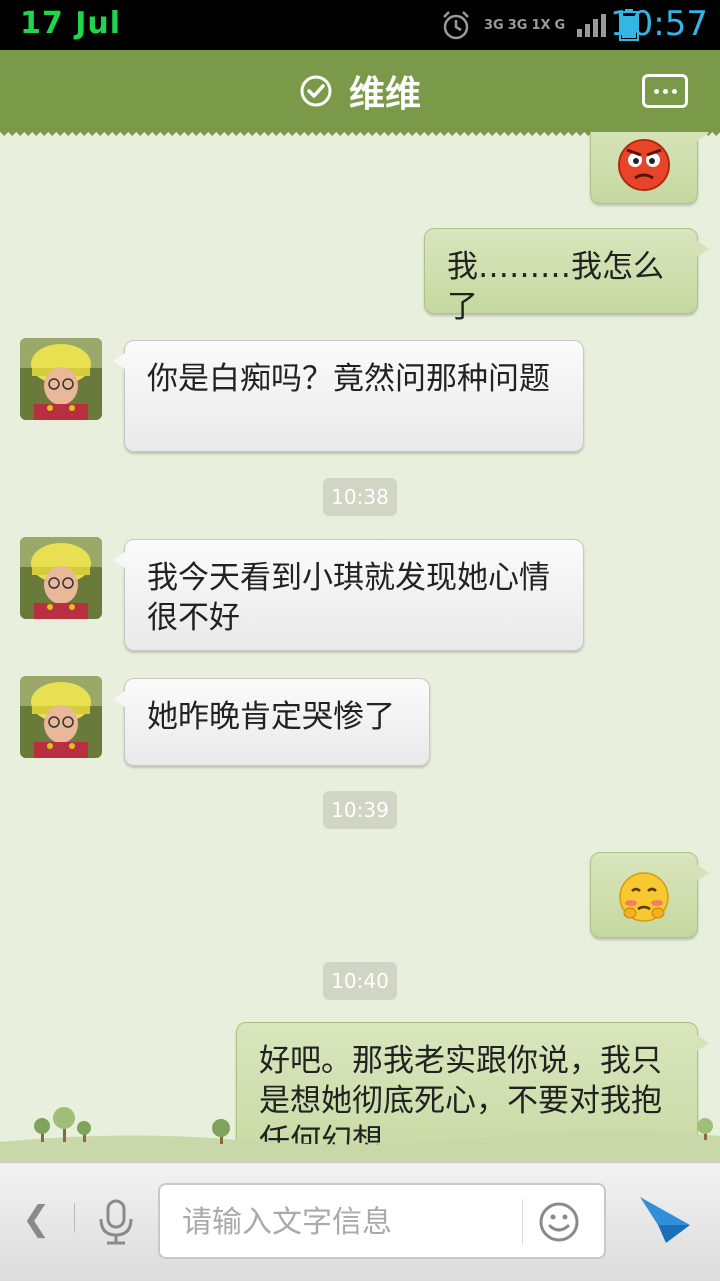 The image size is (720, 1281). What do you see at coordinates (665, 1220) in the screenshot?
I see `send-icon` at bounding box center [665, 1220].